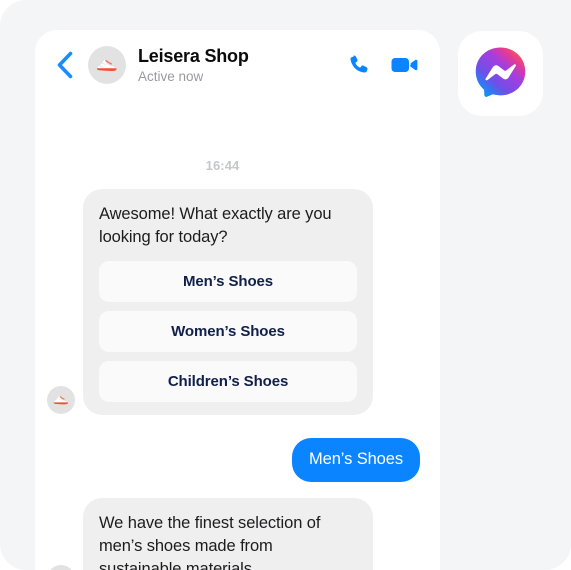 The height and width of the screenshot is (570, 571). I want to click on header-text-block: Leisera Shop Active now, so click(242, 65).